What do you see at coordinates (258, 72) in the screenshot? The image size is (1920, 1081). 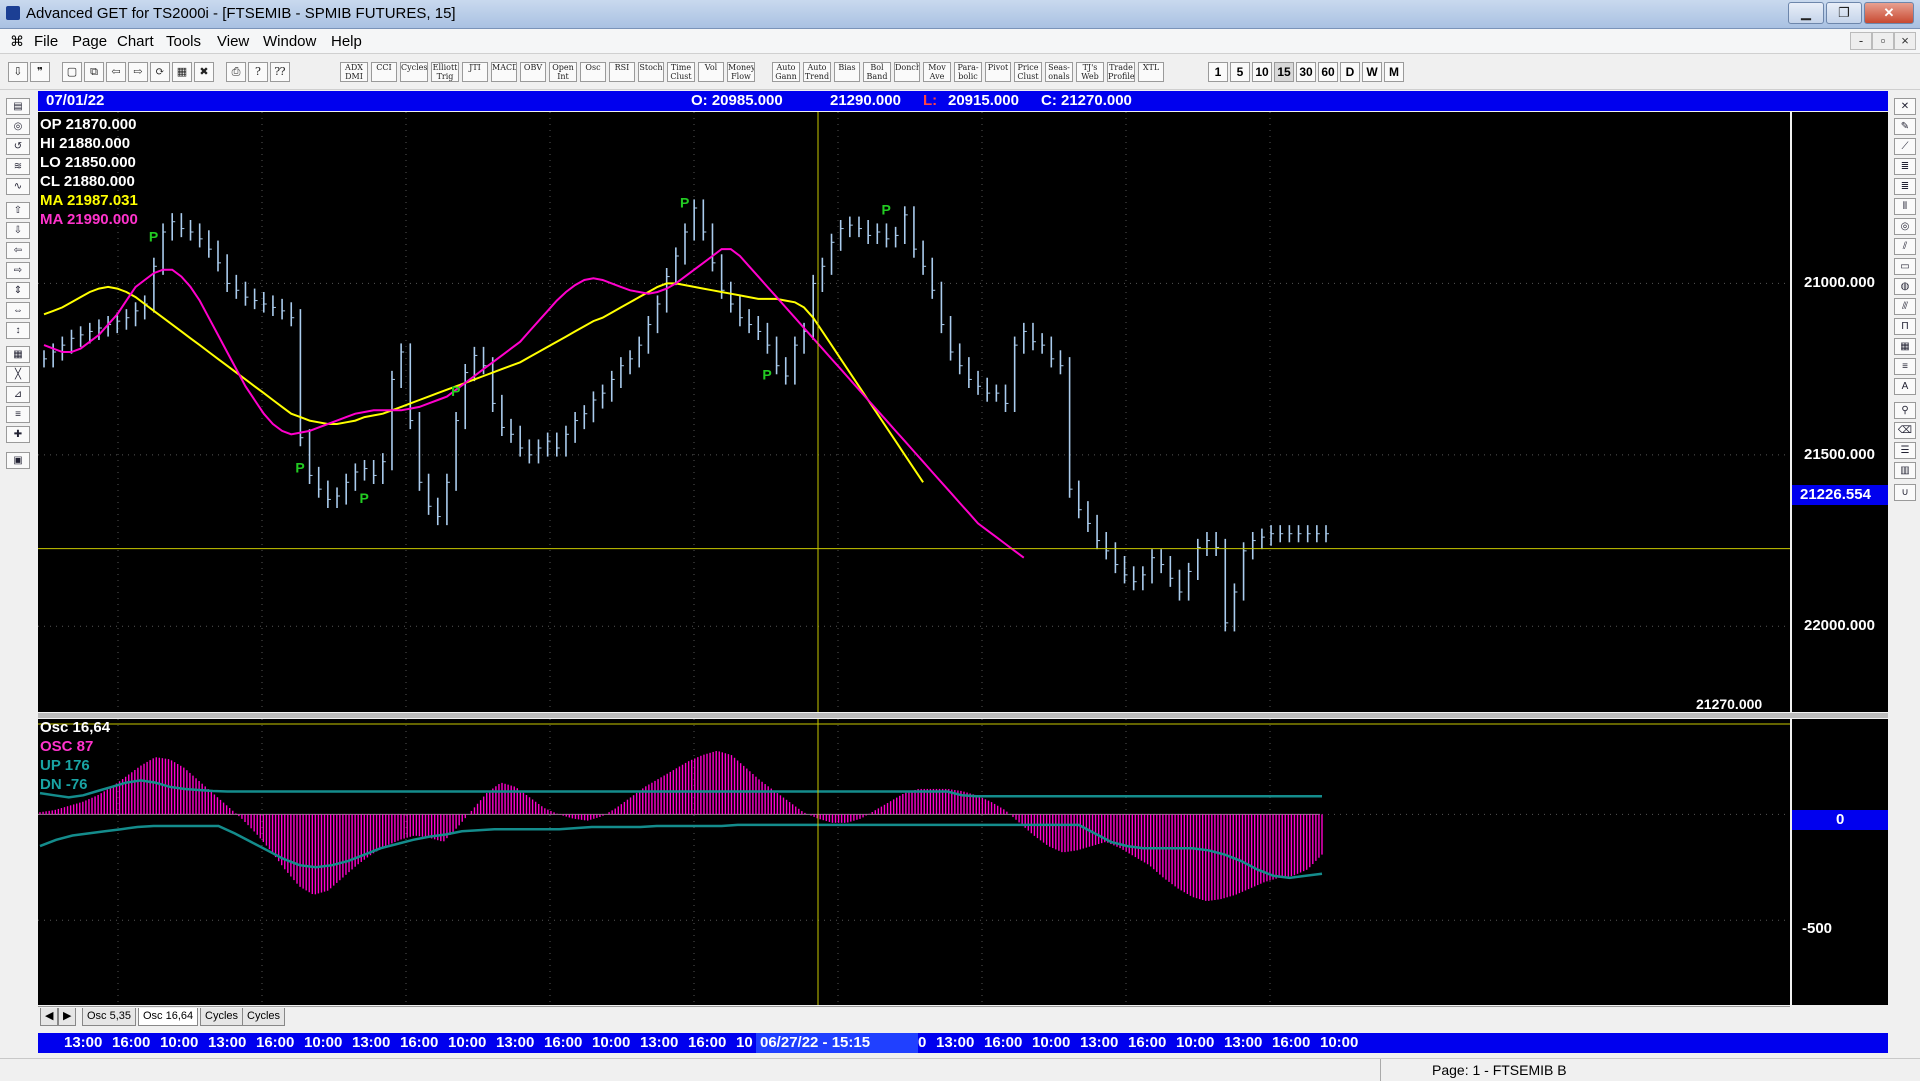 I see `help-icon: ?` at bounding box center [258, 72].